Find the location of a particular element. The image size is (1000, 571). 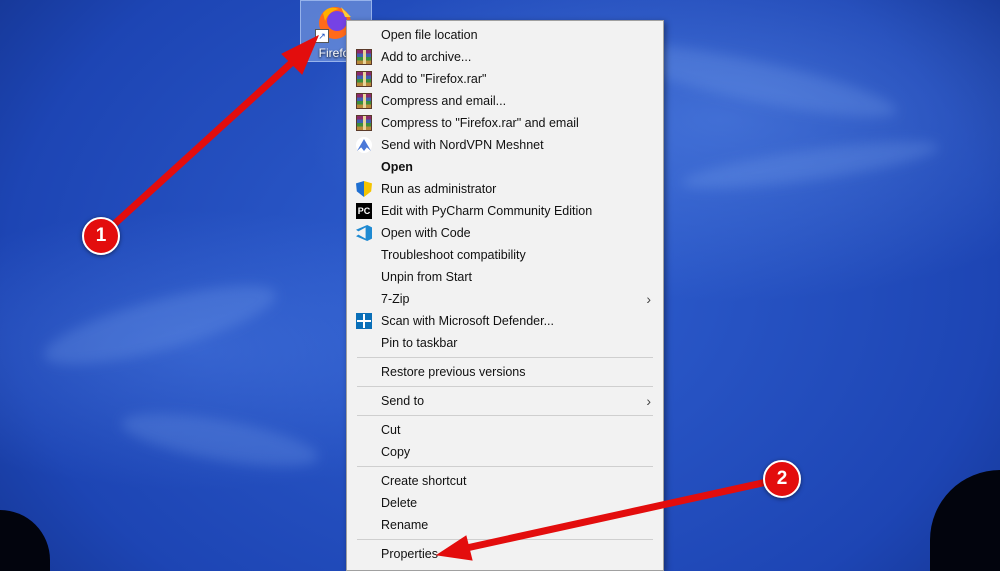

nordvpn-icon is located at coordinates (364, 145).